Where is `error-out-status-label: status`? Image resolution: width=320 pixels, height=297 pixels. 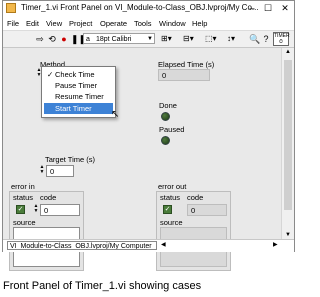 error-out-status-label: status is located at coordinates (170, 197).